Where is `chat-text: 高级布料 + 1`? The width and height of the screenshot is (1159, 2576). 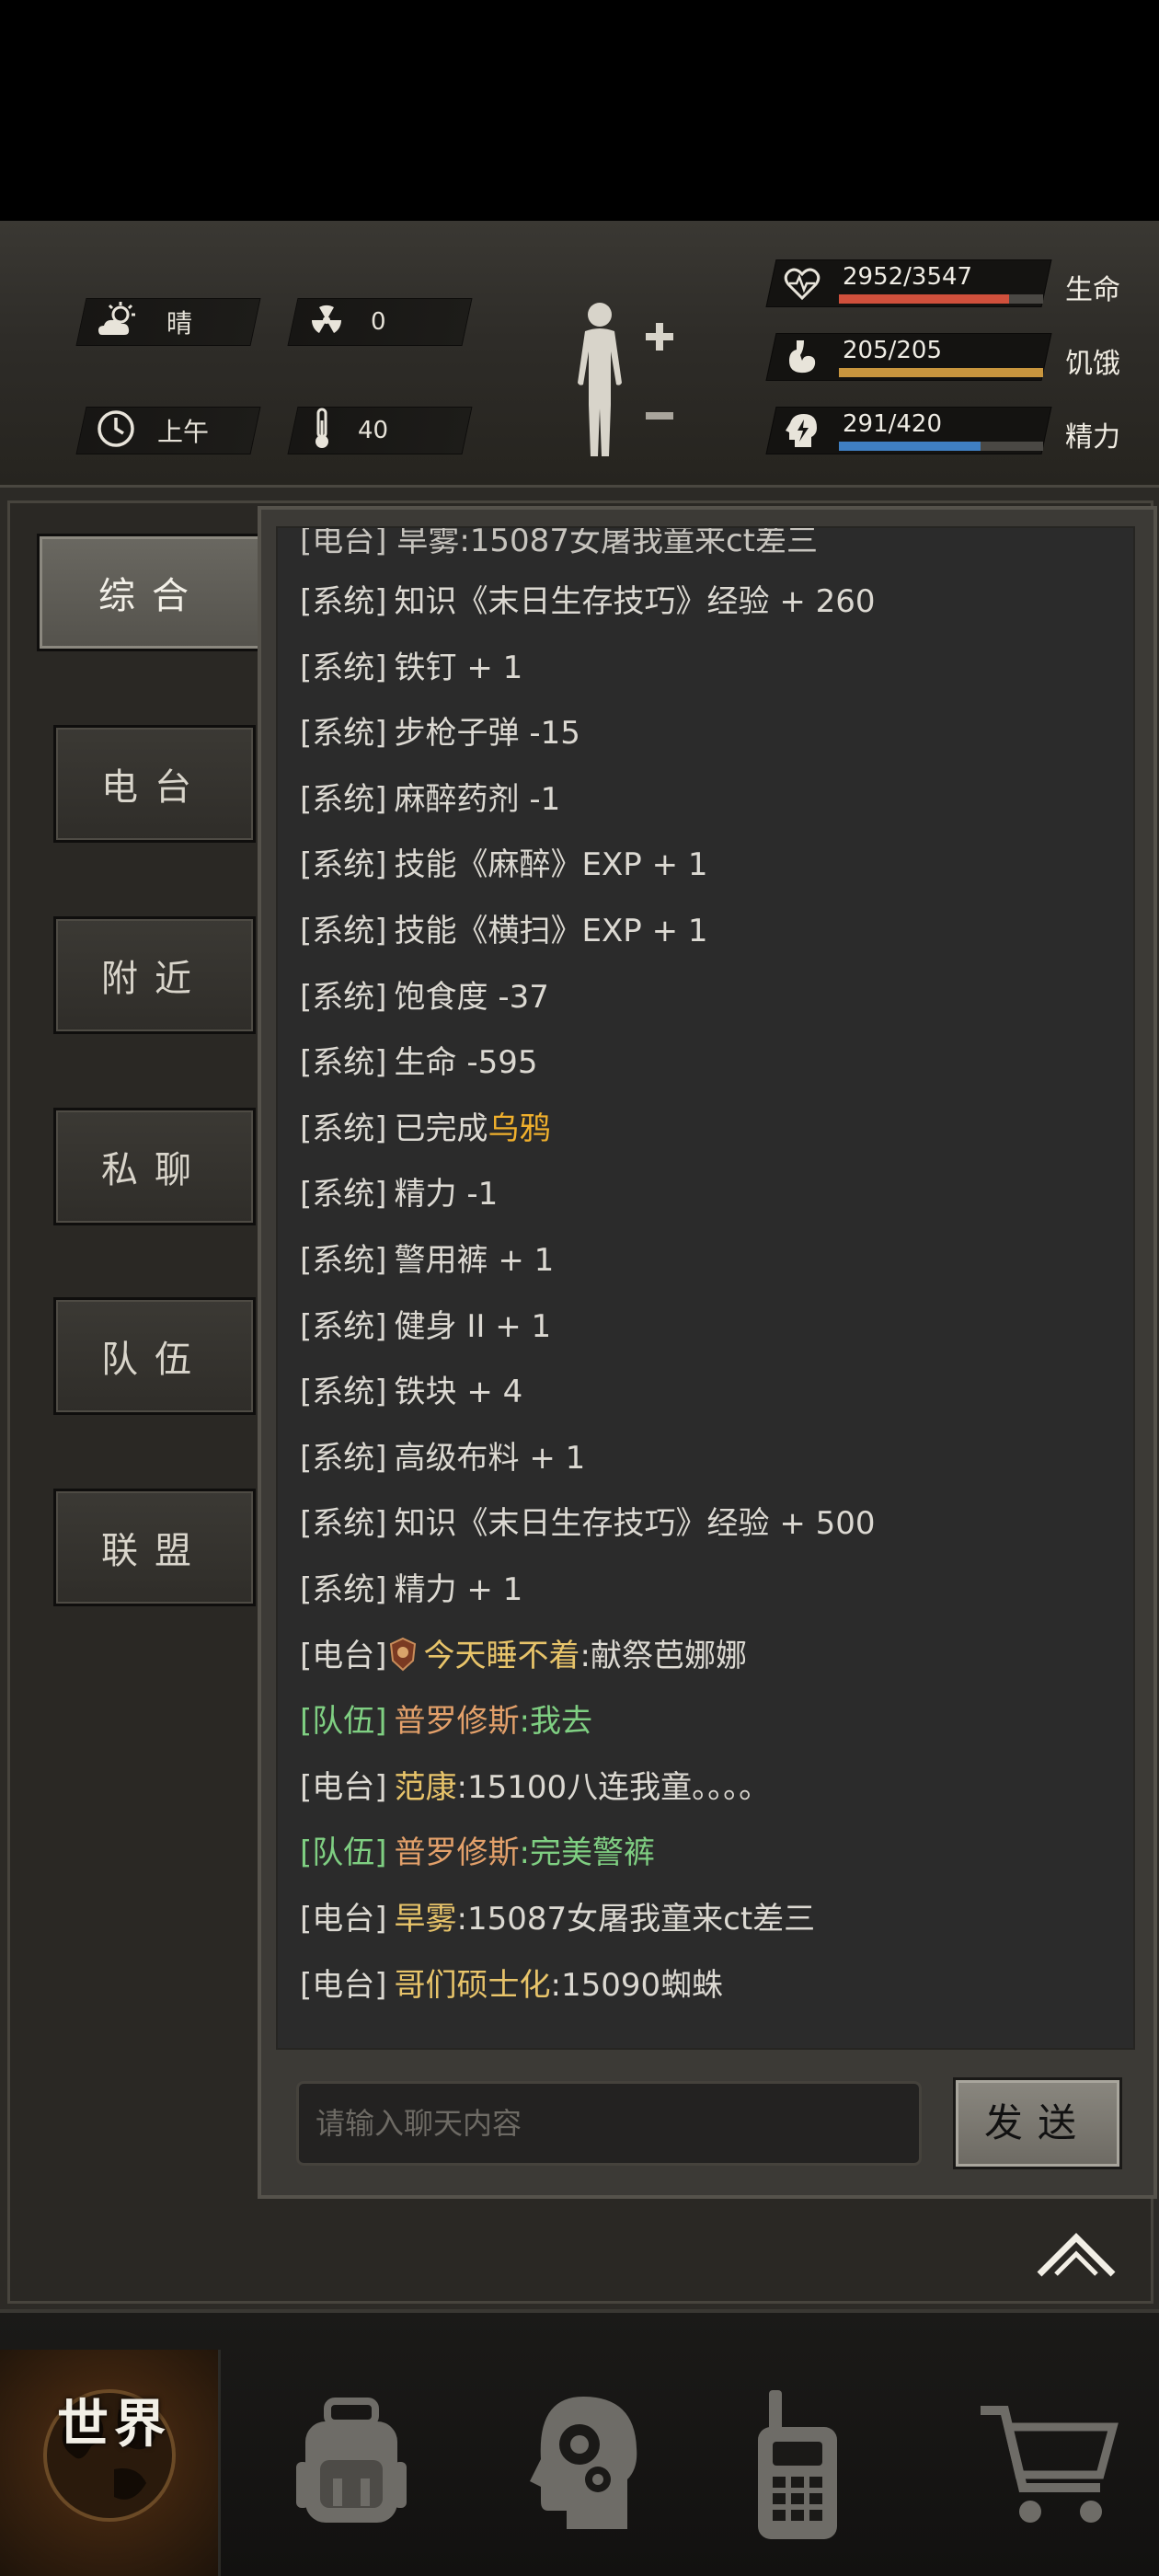
chat-text: 高级布料 + 1 is located at coordinates (490, 1458).